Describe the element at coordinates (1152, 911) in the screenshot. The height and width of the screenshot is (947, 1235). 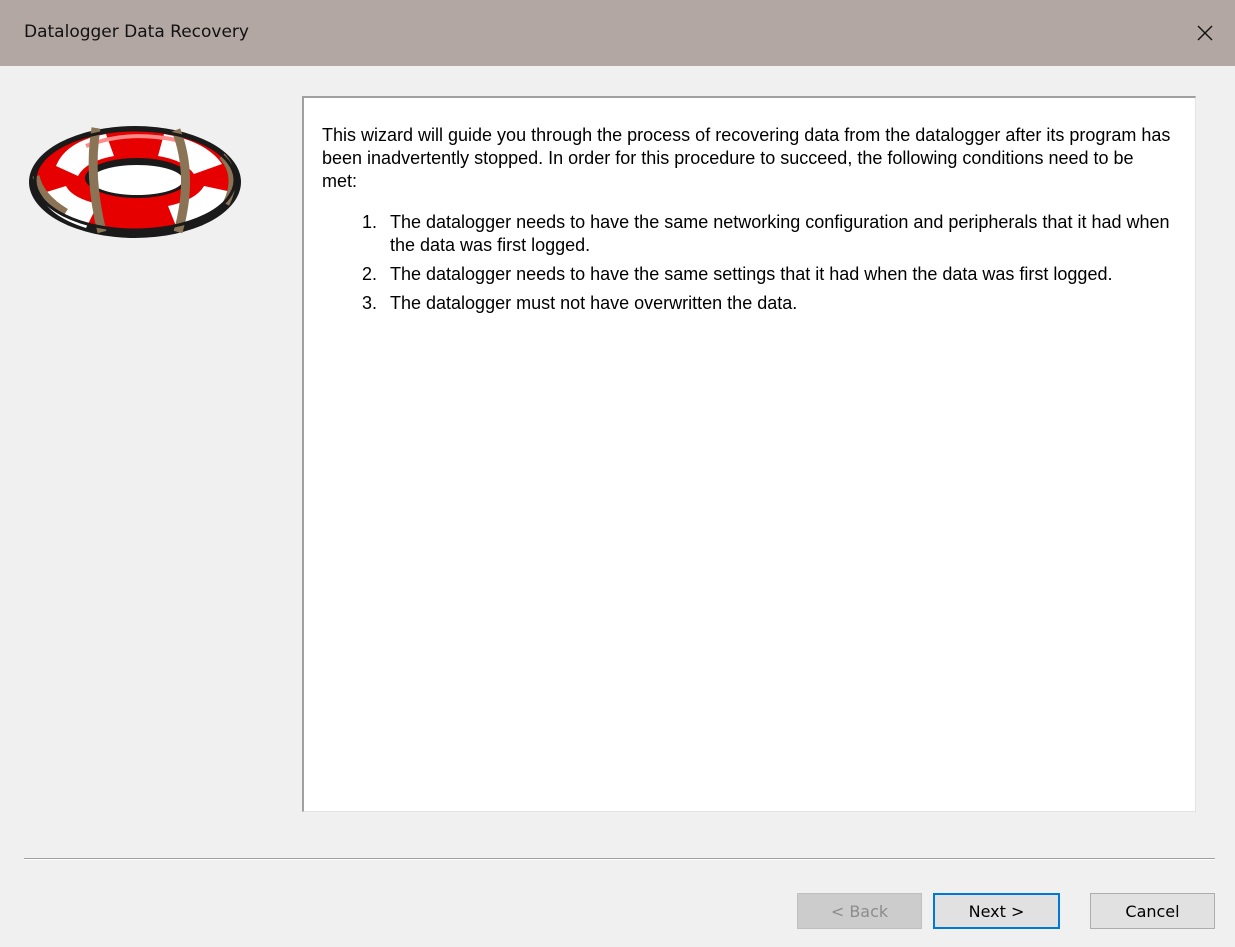
I see `cancel-button: Cancel` at that location.